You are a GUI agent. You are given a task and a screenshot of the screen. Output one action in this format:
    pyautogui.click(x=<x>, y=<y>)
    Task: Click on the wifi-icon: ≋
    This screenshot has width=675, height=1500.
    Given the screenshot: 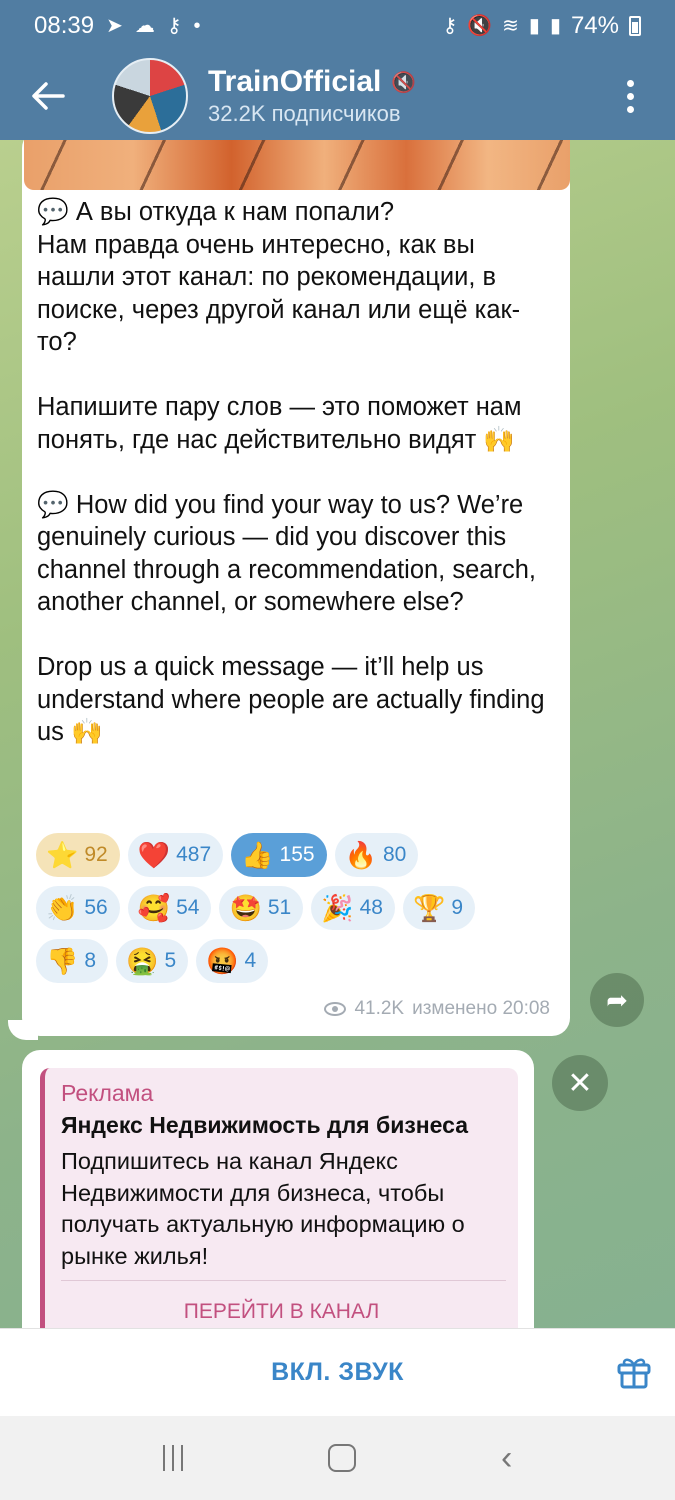 What is the action you would take?
    pyautogui.click(x=510, y=26)
    